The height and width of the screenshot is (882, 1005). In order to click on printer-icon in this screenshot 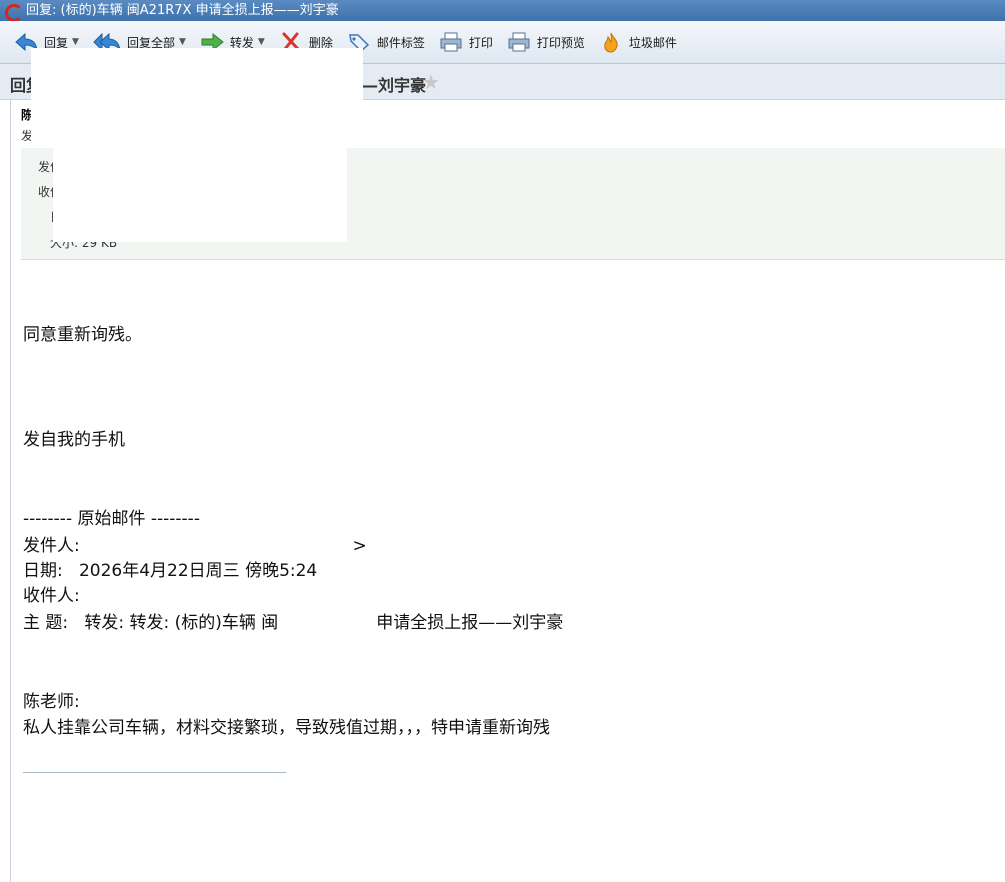, I will do `click(451, 42)`.